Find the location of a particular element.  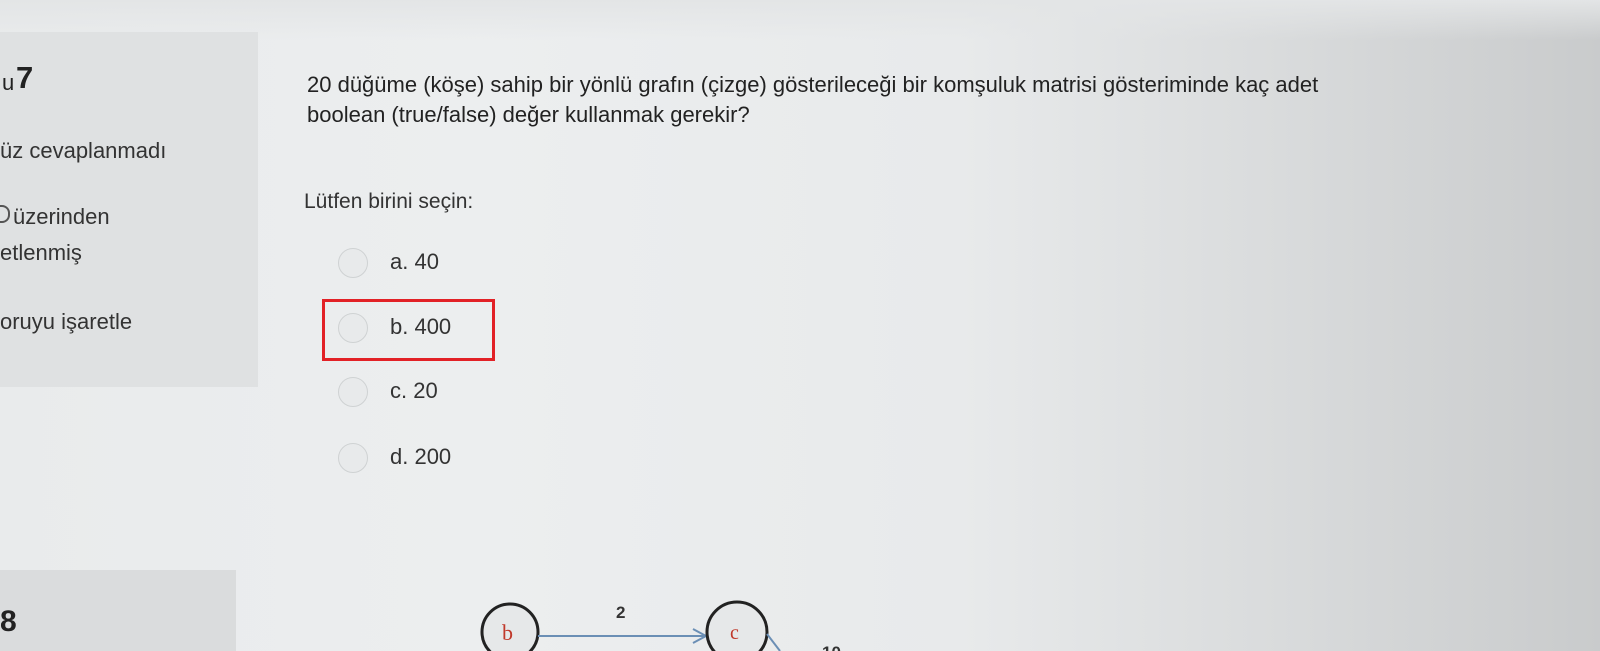

next-question-number: 8 is located at coordinates (8, 621).